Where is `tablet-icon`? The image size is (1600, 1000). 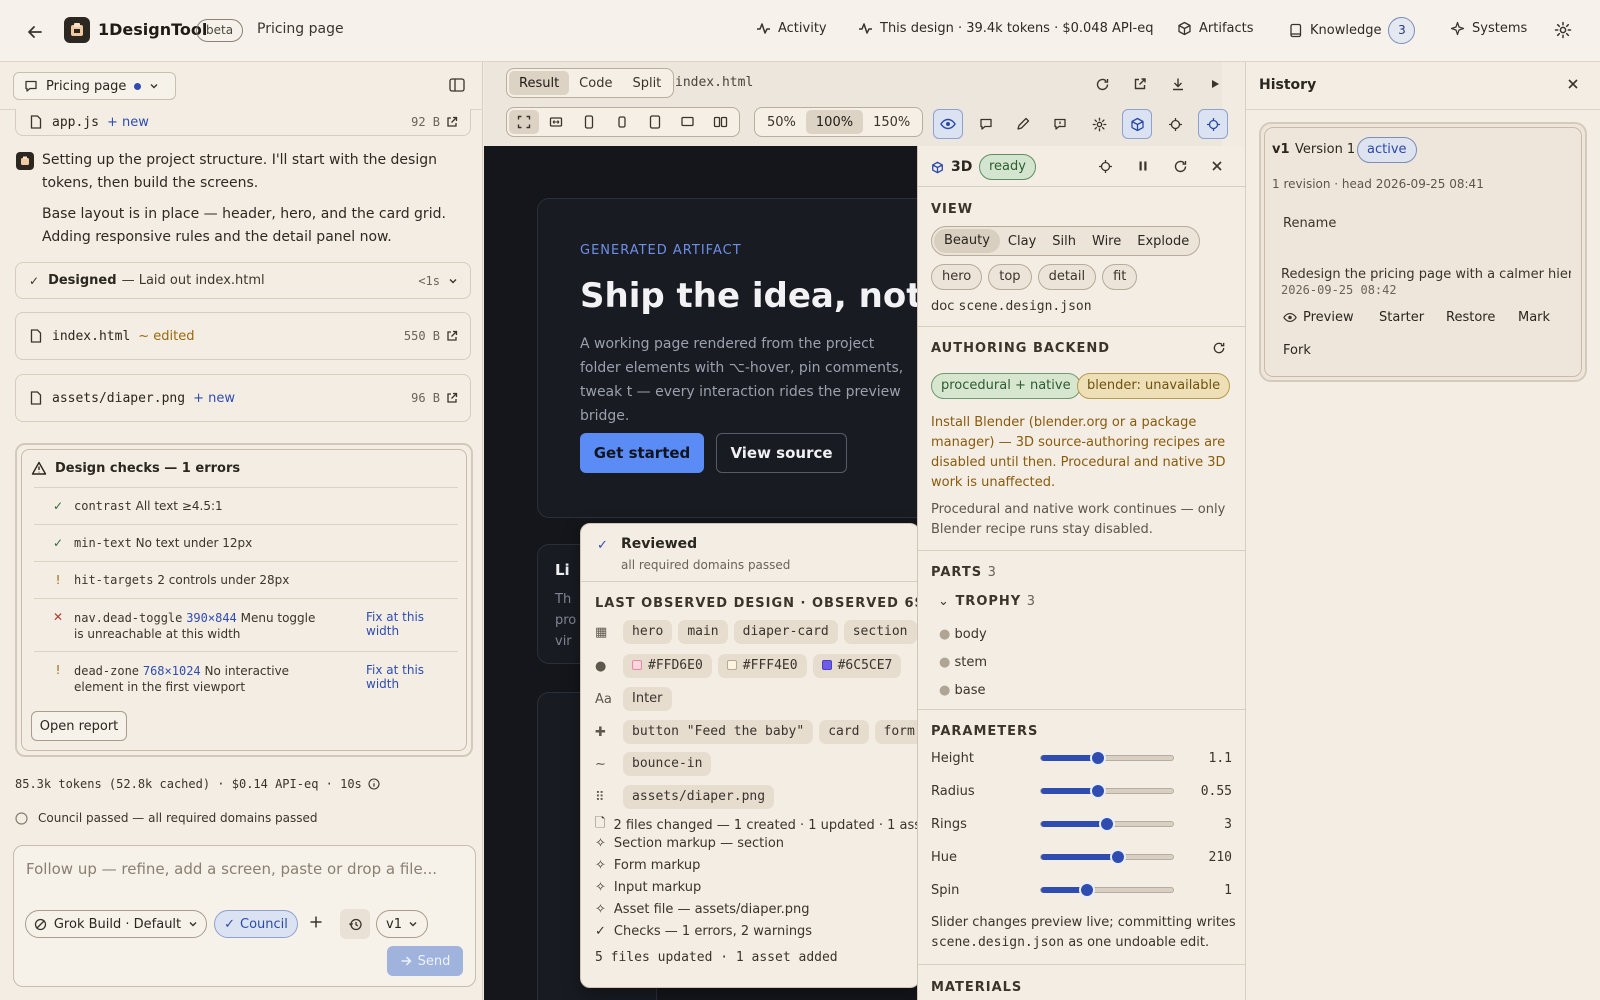
tablet-icon is located at coordinates (654, 122).